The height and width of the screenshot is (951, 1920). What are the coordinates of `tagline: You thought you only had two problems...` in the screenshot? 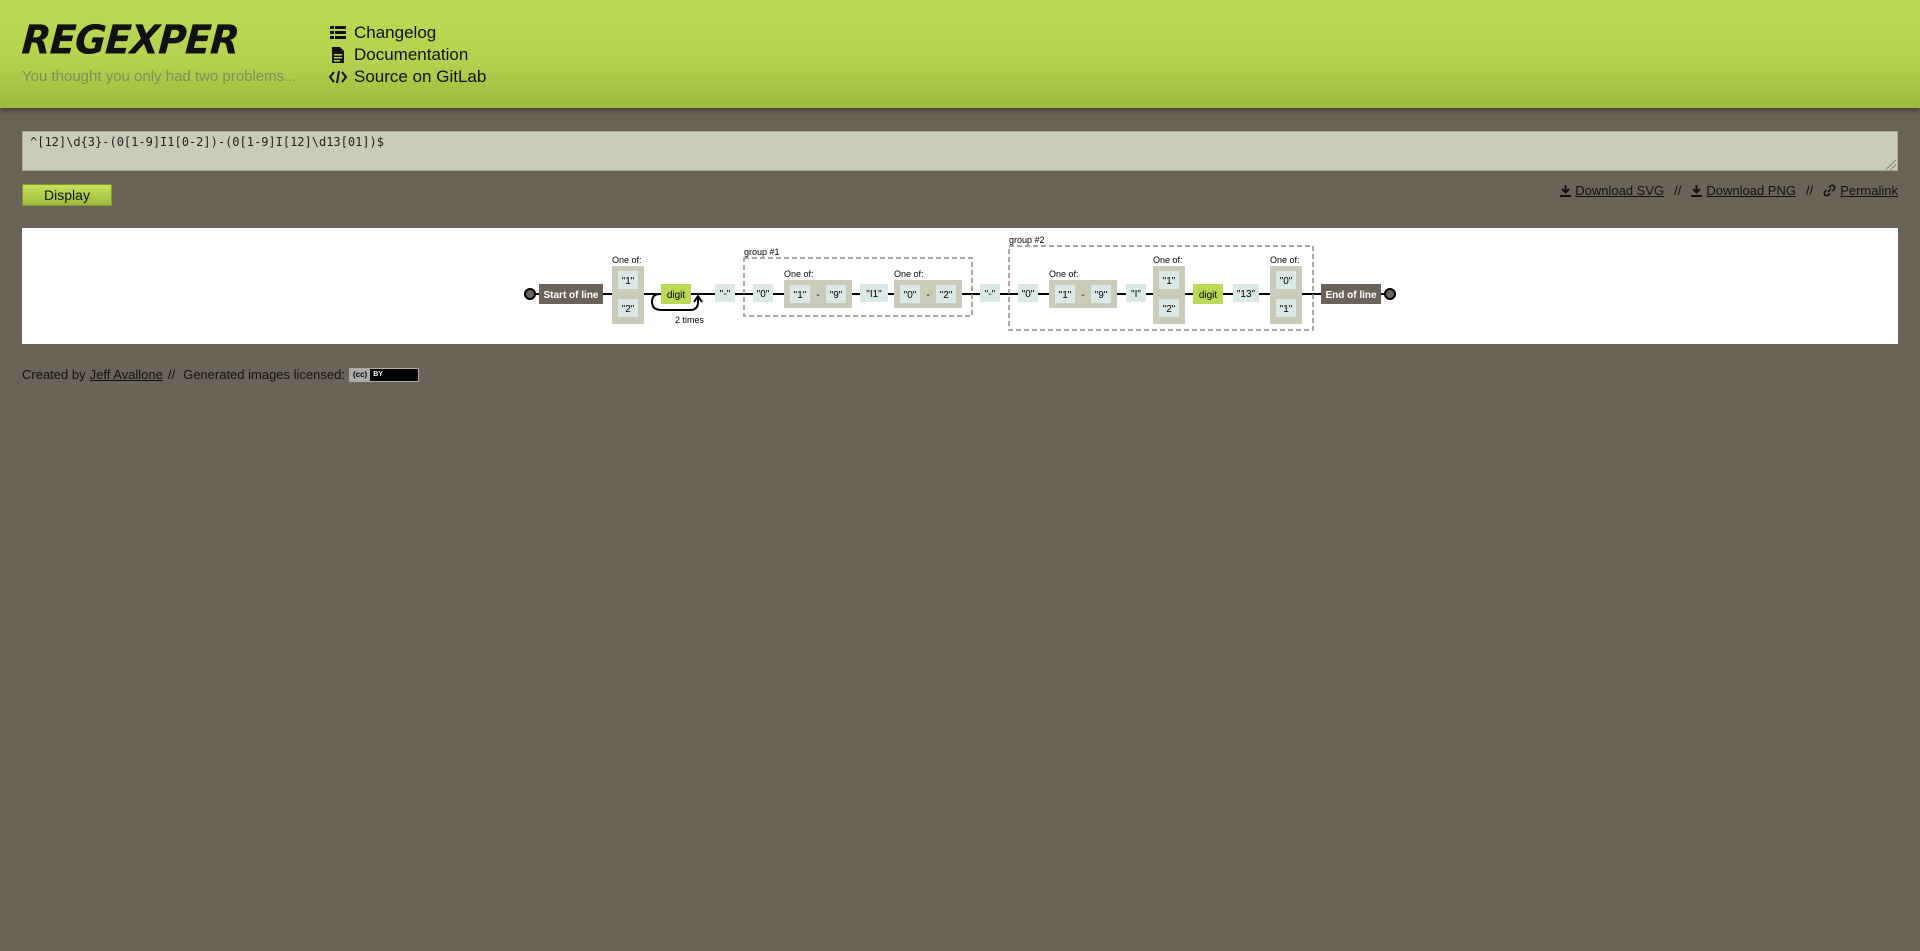 It's located at (159, 76).